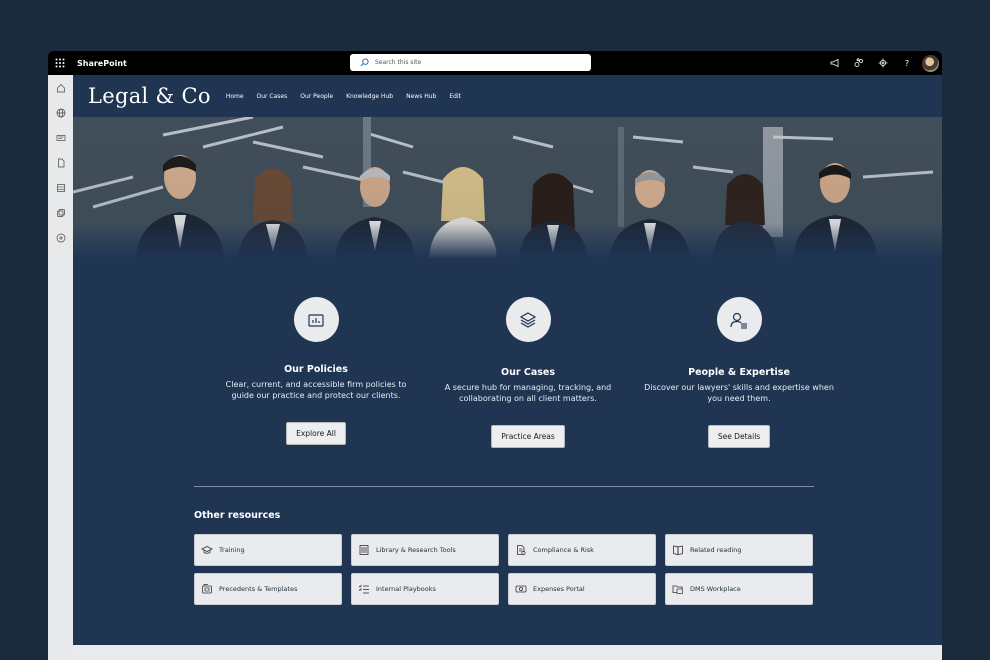 Image resolution: width=990 pixels, height=660 pixels. I want to click on resource-dms-workplace: DMS Workplace, so click(739, 589).